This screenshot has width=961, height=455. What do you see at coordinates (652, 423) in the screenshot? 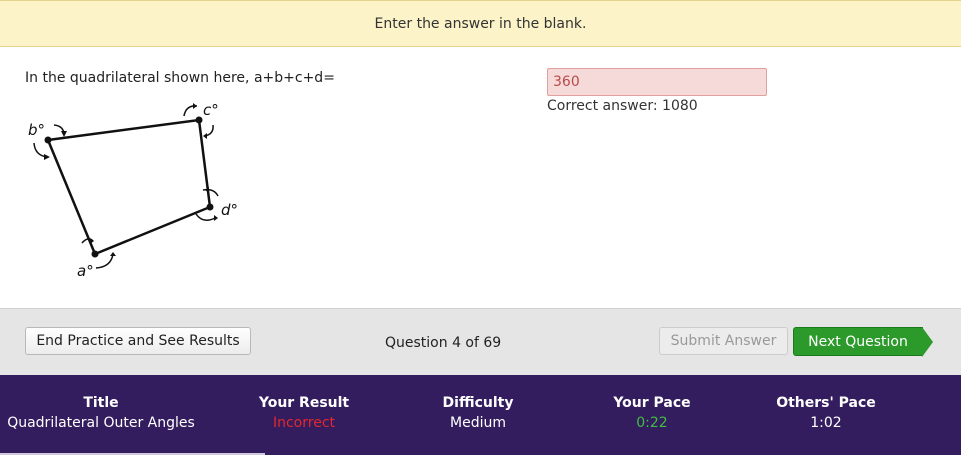
I see `stat-your-pace-value: 0:22` at bounding box center [652, 423].